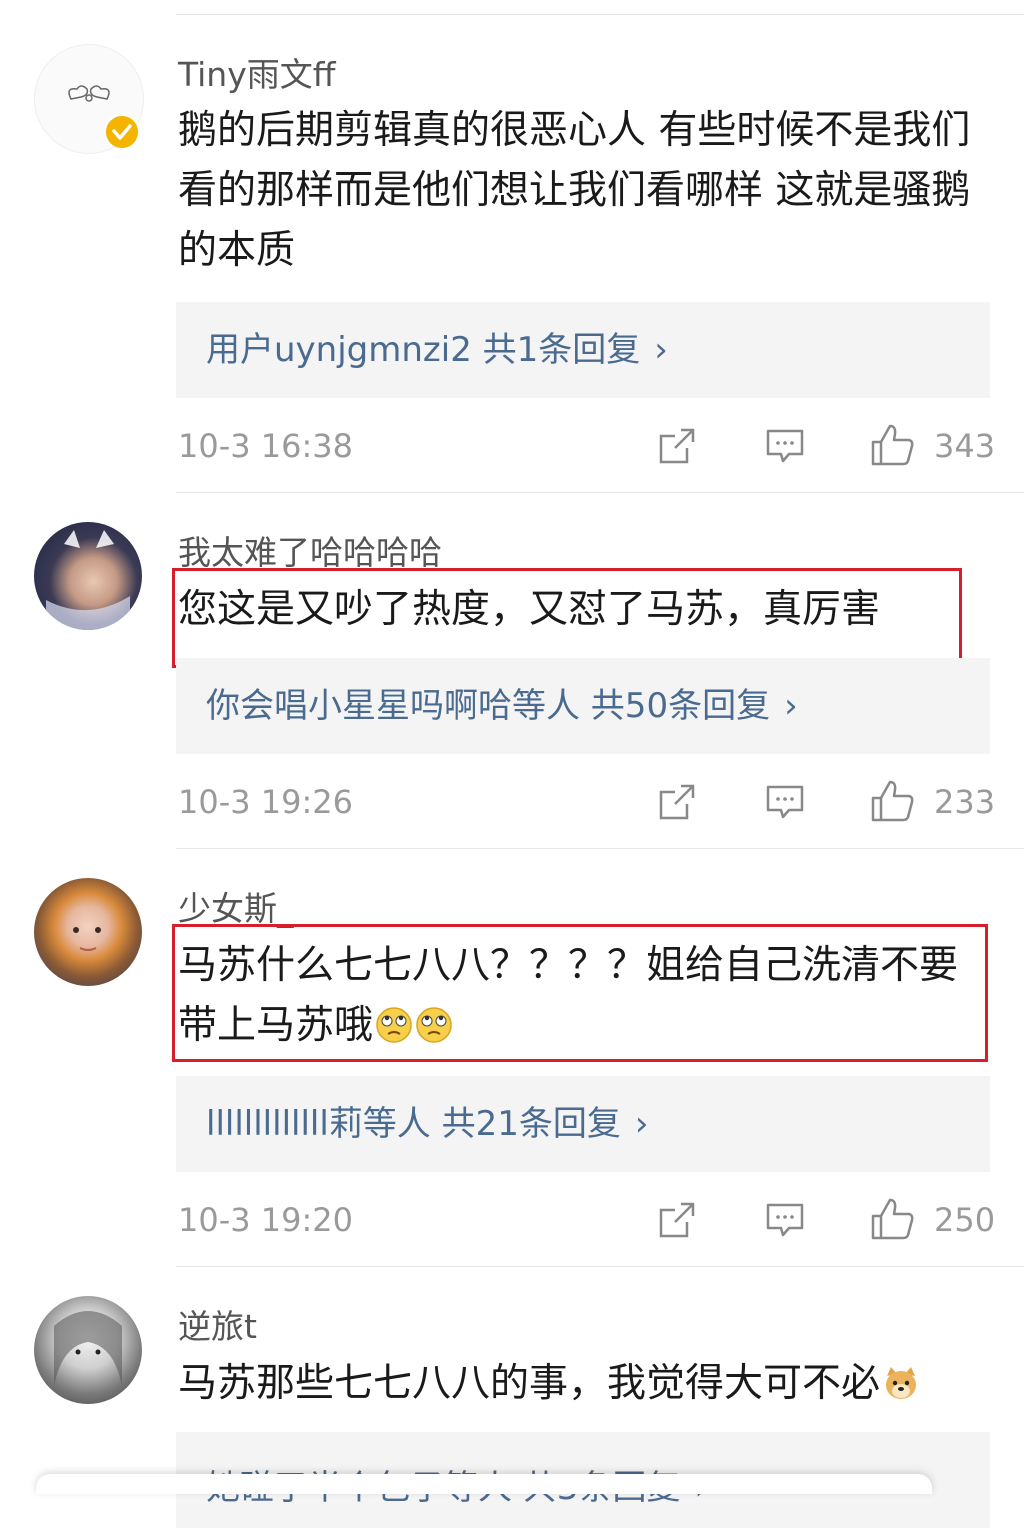 The height and width of the screenshot is (1528, 1024). I want to click on comment-time: 10-3 19:20, so click(266, 1220).